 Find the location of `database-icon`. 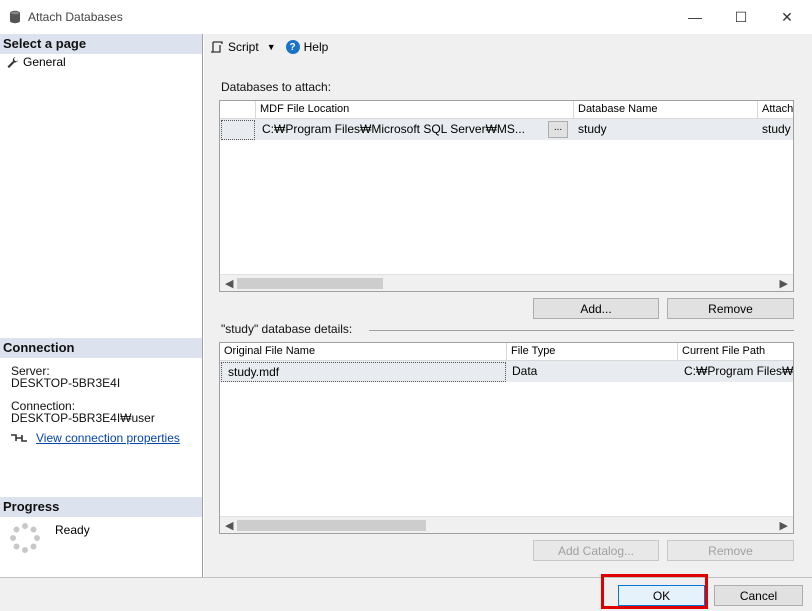

database-icon is located at coordinates (15, 17).